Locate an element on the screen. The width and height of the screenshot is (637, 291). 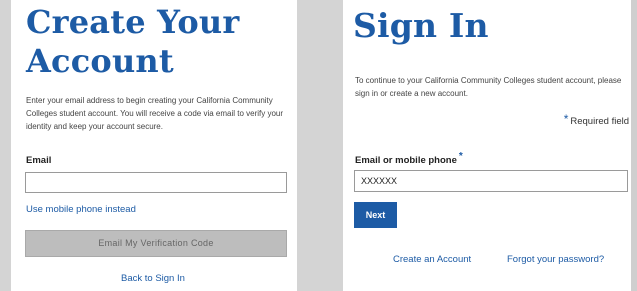
background-edge is located at coordinates (634, 145).